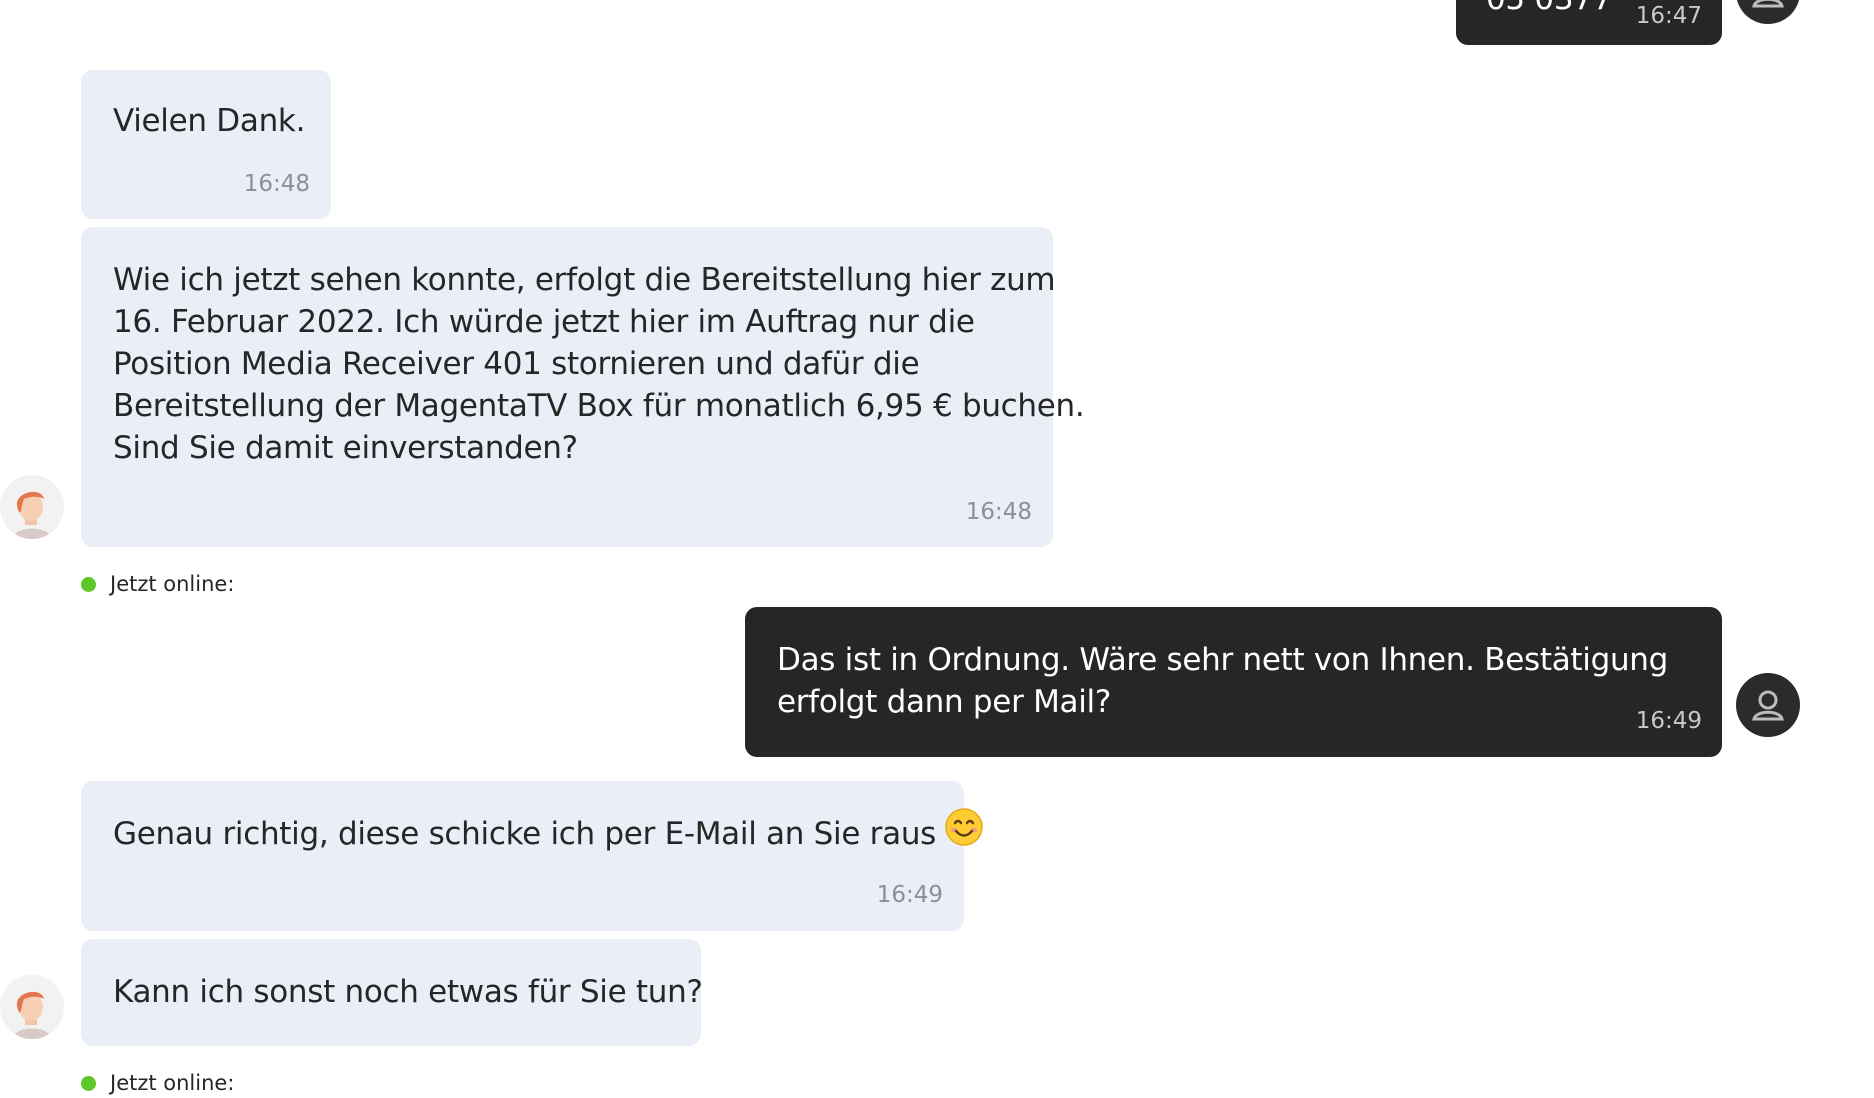 The height and width of the screenshot is (1098, 1874). Describe the element at coordinates (345, 448) in the screenshot. I see `message-line: Sind Sie damit einverstanden?` at that location.